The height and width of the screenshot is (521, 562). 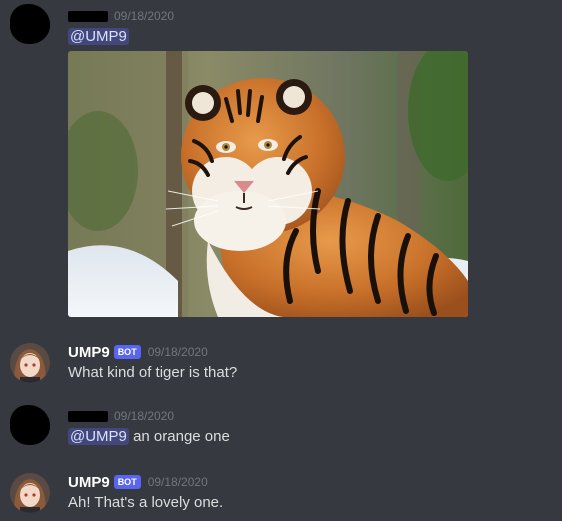 I want to click on message-content: Ah! That's a lovely one., so click(x=146, y=502).